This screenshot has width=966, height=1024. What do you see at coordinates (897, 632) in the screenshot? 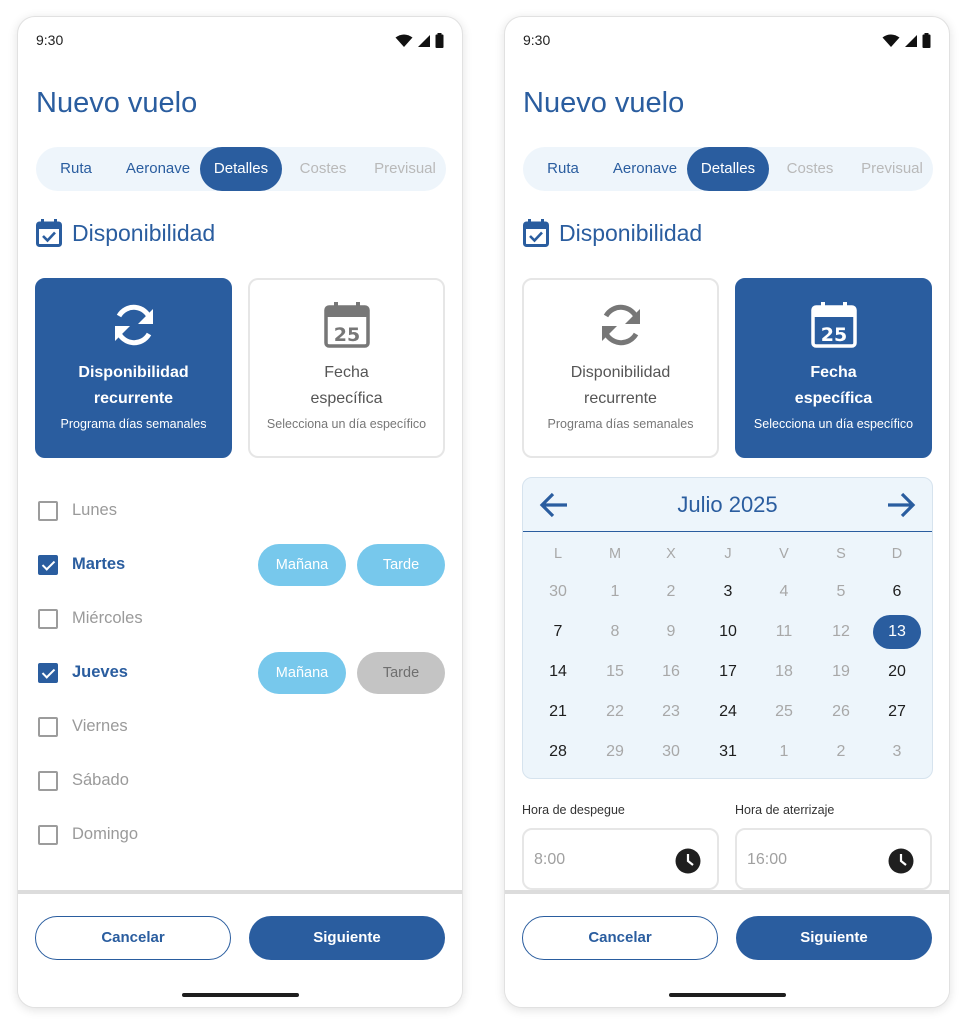
I see `calendar-day-selected: 13` at bounding box center [897, 632].